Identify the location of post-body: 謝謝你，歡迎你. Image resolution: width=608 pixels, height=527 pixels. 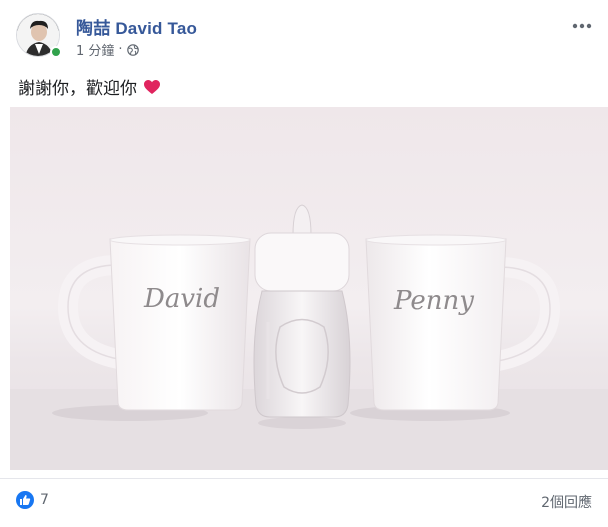
(89, 86).